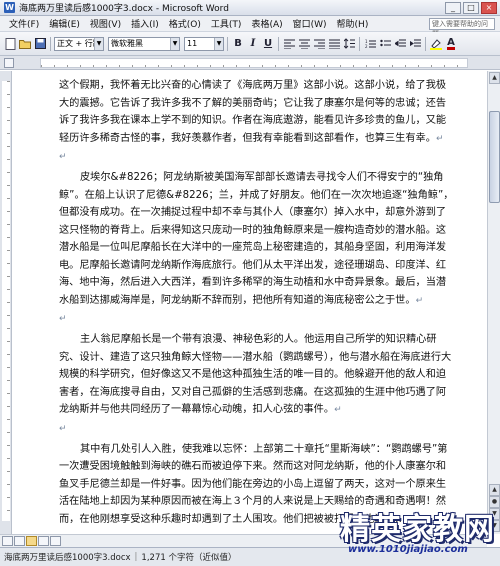 This screenshot has height=566, width=500. Describe the element at coordinates (334, 44) in the screenshot. I see `justify-icon` at that location.